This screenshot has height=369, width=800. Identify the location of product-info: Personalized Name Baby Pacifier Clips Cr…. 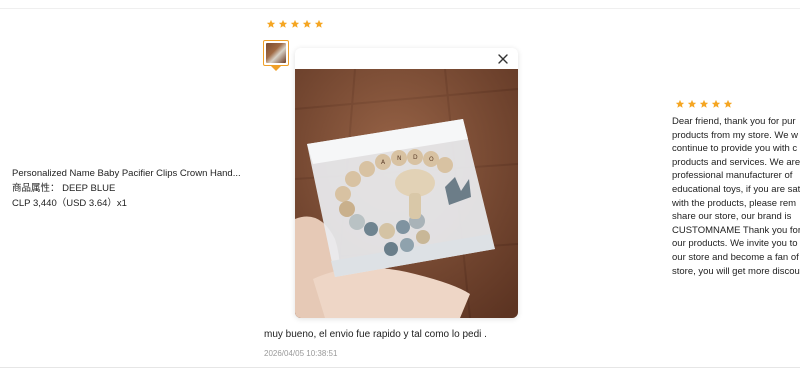
(130, 188).